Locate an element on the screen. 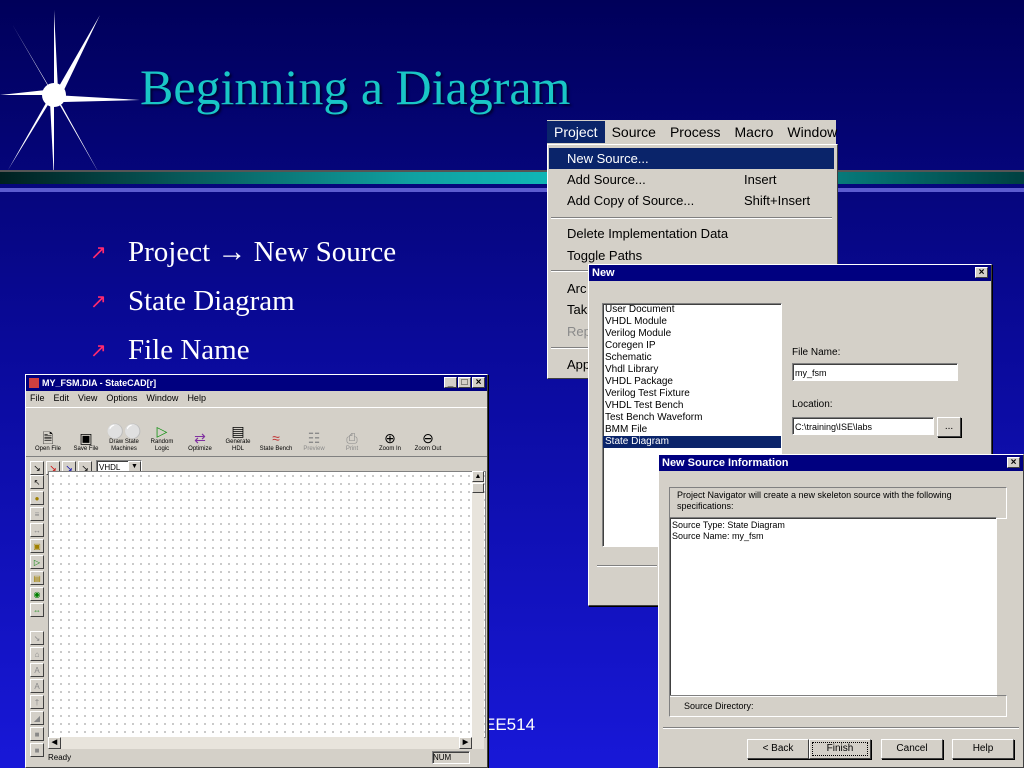 This screenshot has width=1024, height=768. scroll-up-button: ▲ is located at coordinates (478, 476).